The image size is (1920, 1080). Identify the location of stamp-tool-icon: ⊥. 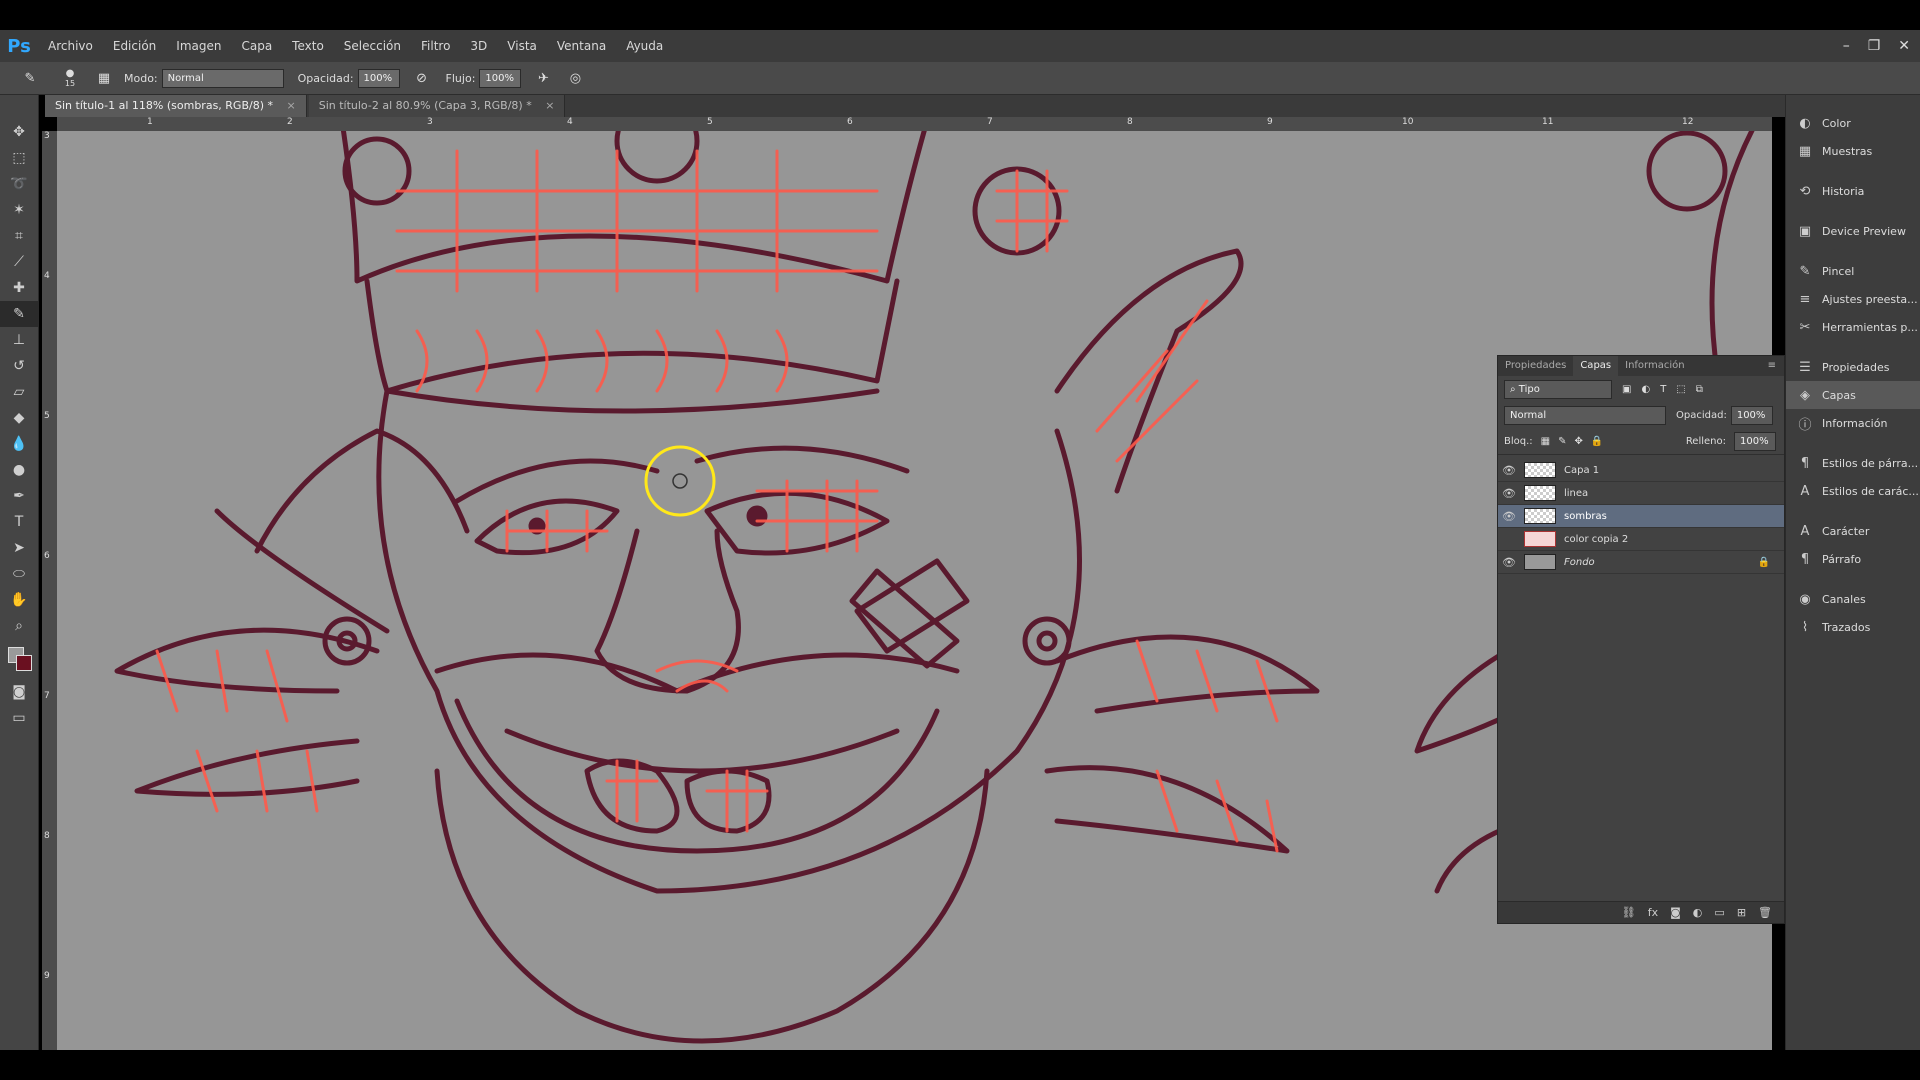
(19, 340).